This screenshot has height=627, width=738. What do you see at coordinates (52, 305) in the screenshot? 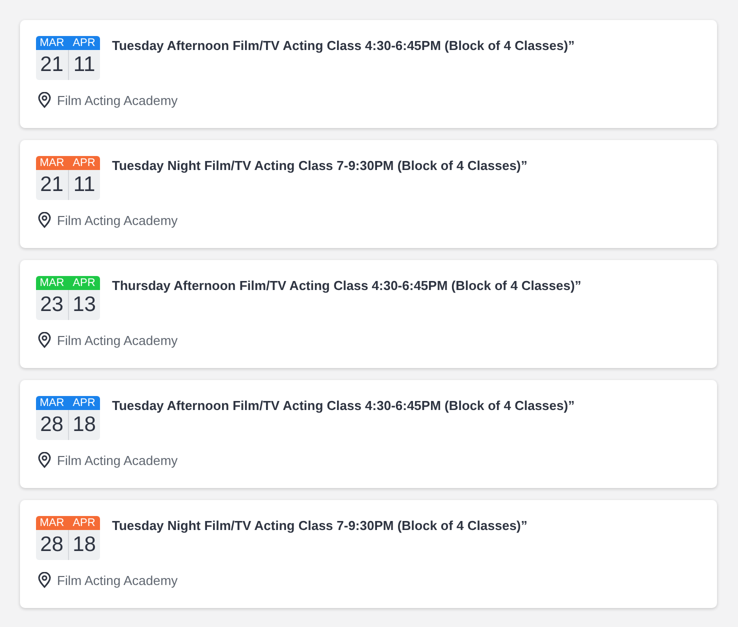
I see `start-day: 23` at bounding box center [52, 305].